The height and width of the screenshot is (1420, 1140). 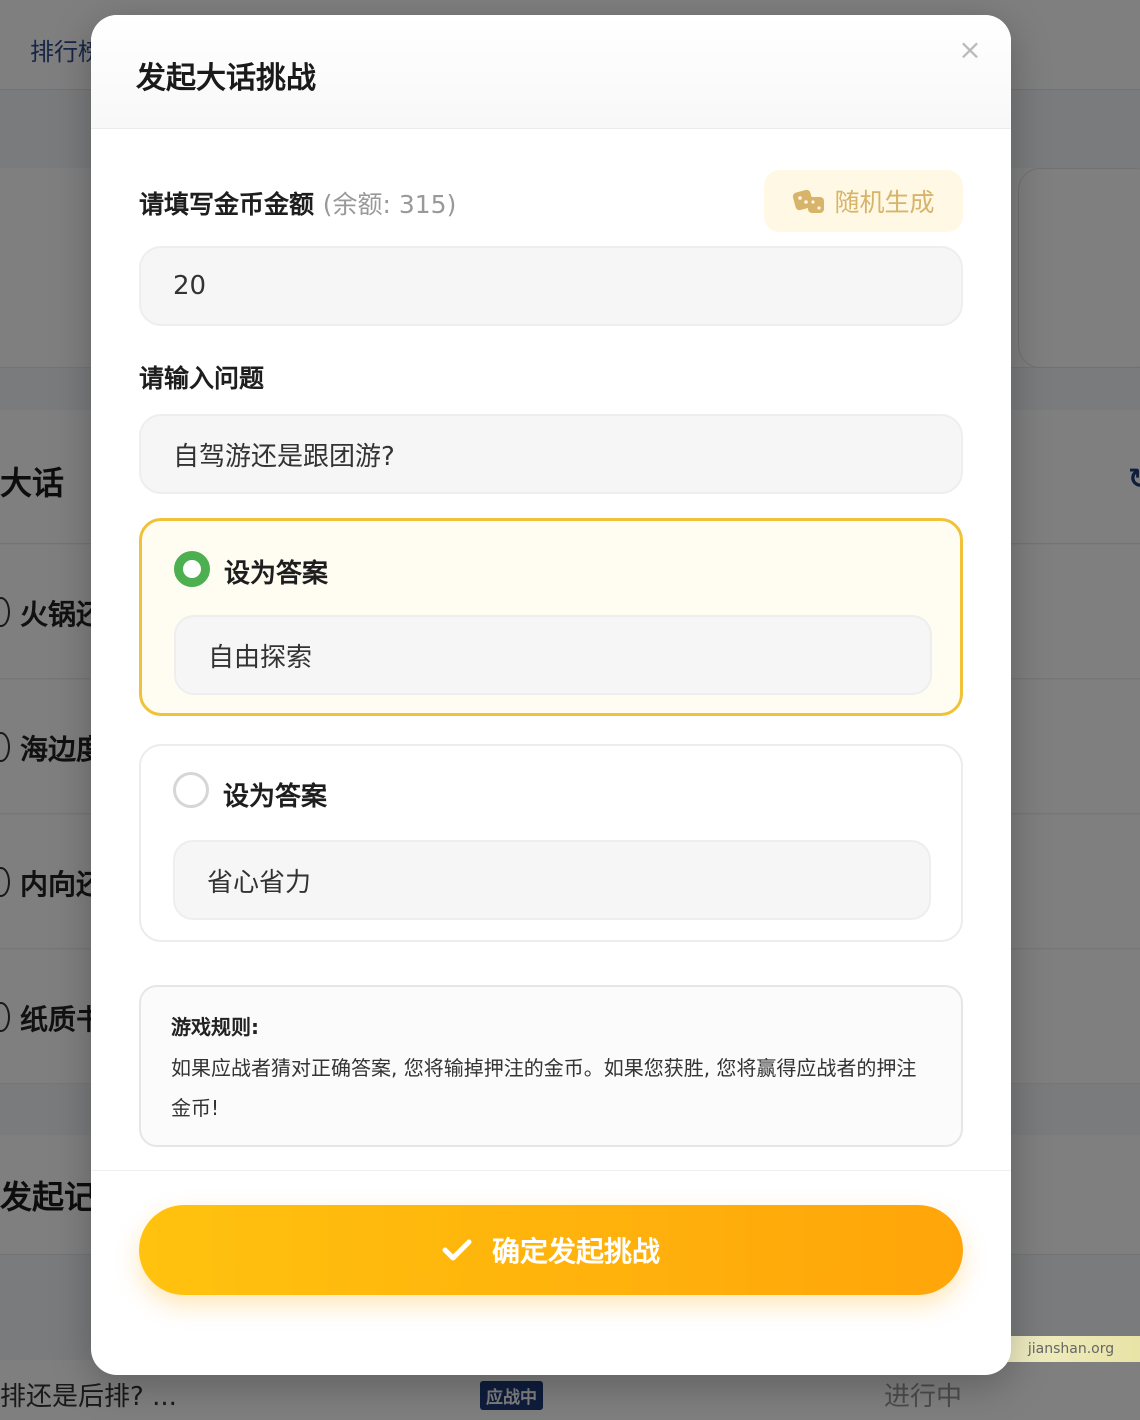 What do you see at coordinates (1071, 1349) in the screenshot?
I see `watermark: jianshan.org` at bounding box center [1071, 1349].